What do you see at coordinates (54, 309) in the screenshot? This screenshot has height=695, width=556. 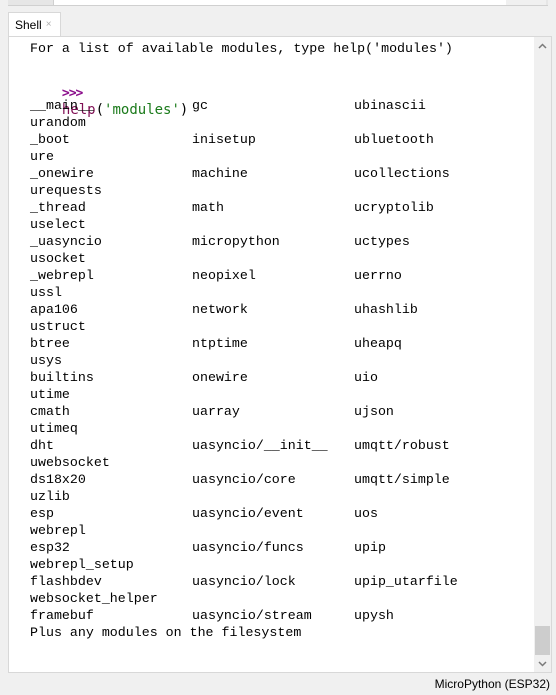 I see `module-name: apa106` at bounding box center [54, 309].